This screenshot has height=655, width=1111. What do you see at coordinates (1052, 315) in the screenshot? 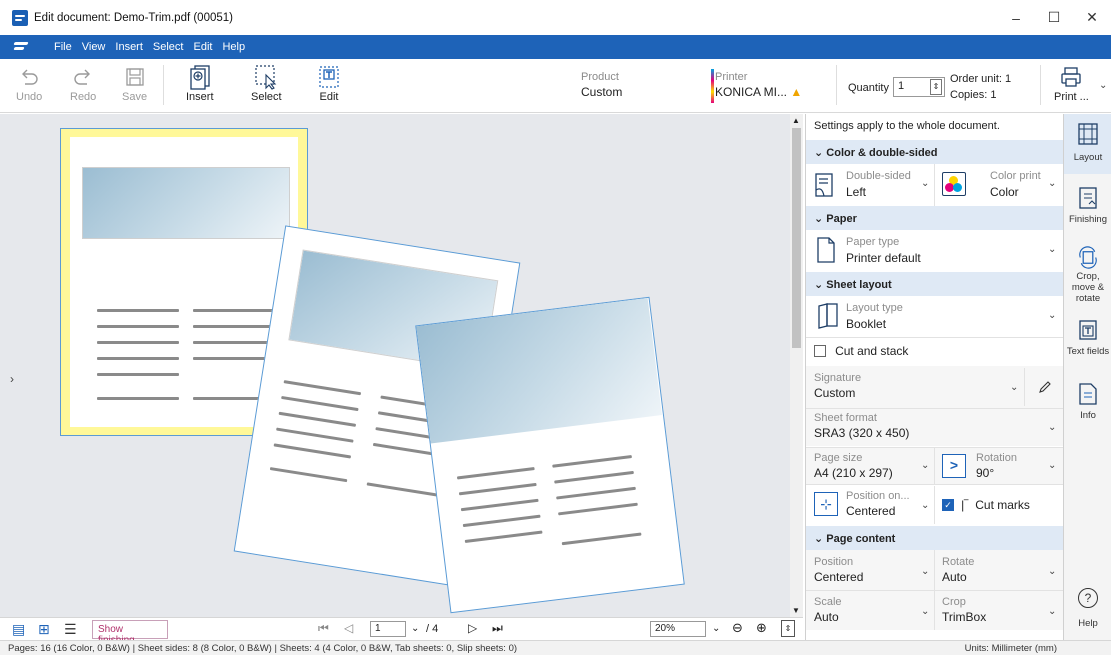
I see `layout-type-chevron-icon: ⌄` at bounding box center [1052, 315].